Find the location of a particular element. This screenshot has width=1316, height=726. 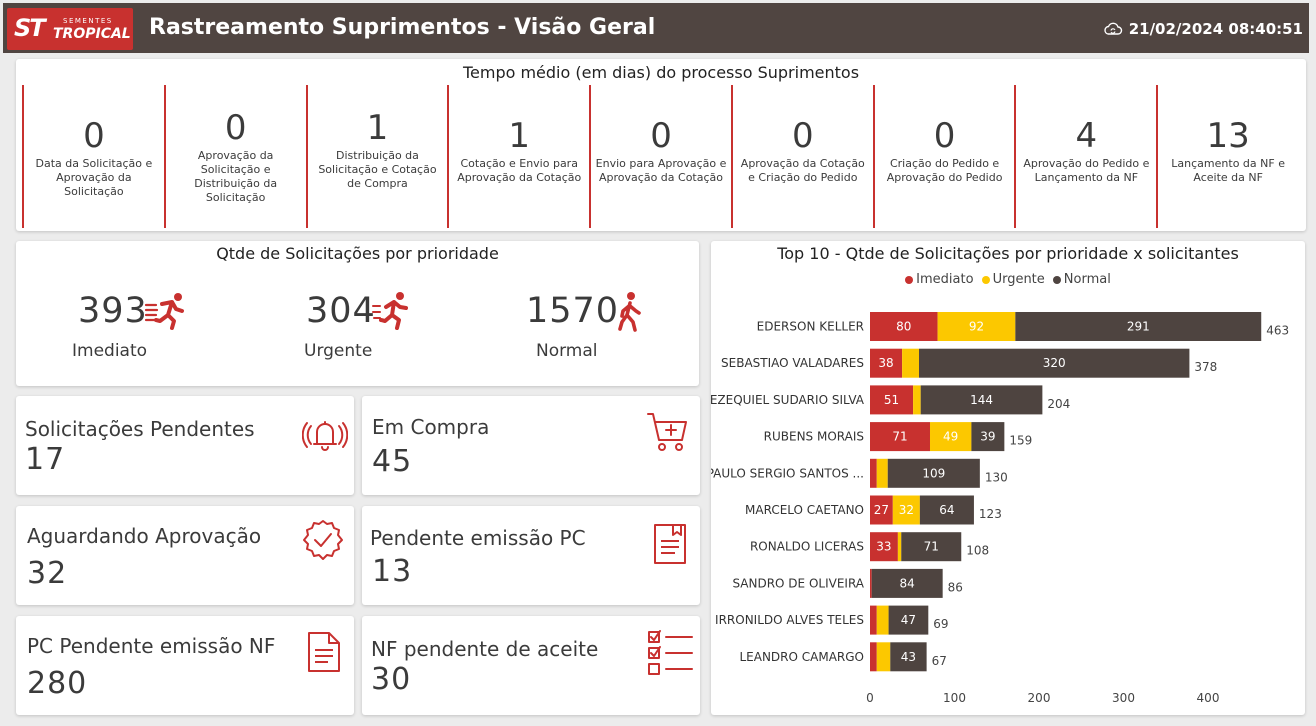

segment-value-label: 38 is located at coordinates (885, 363).